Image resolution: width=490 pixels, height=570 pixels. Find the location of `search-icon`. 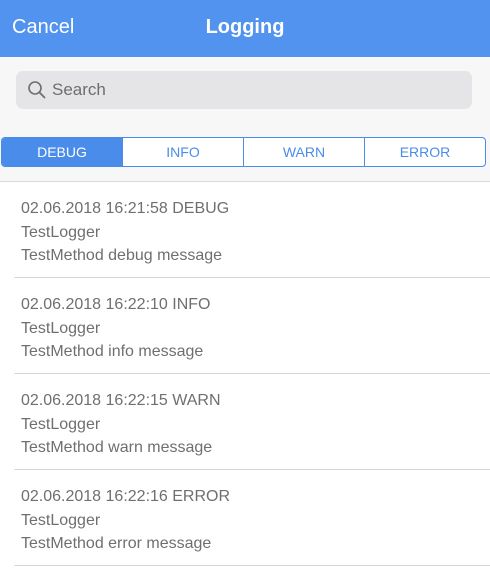

search-icon is located at coordinates (37, 90).